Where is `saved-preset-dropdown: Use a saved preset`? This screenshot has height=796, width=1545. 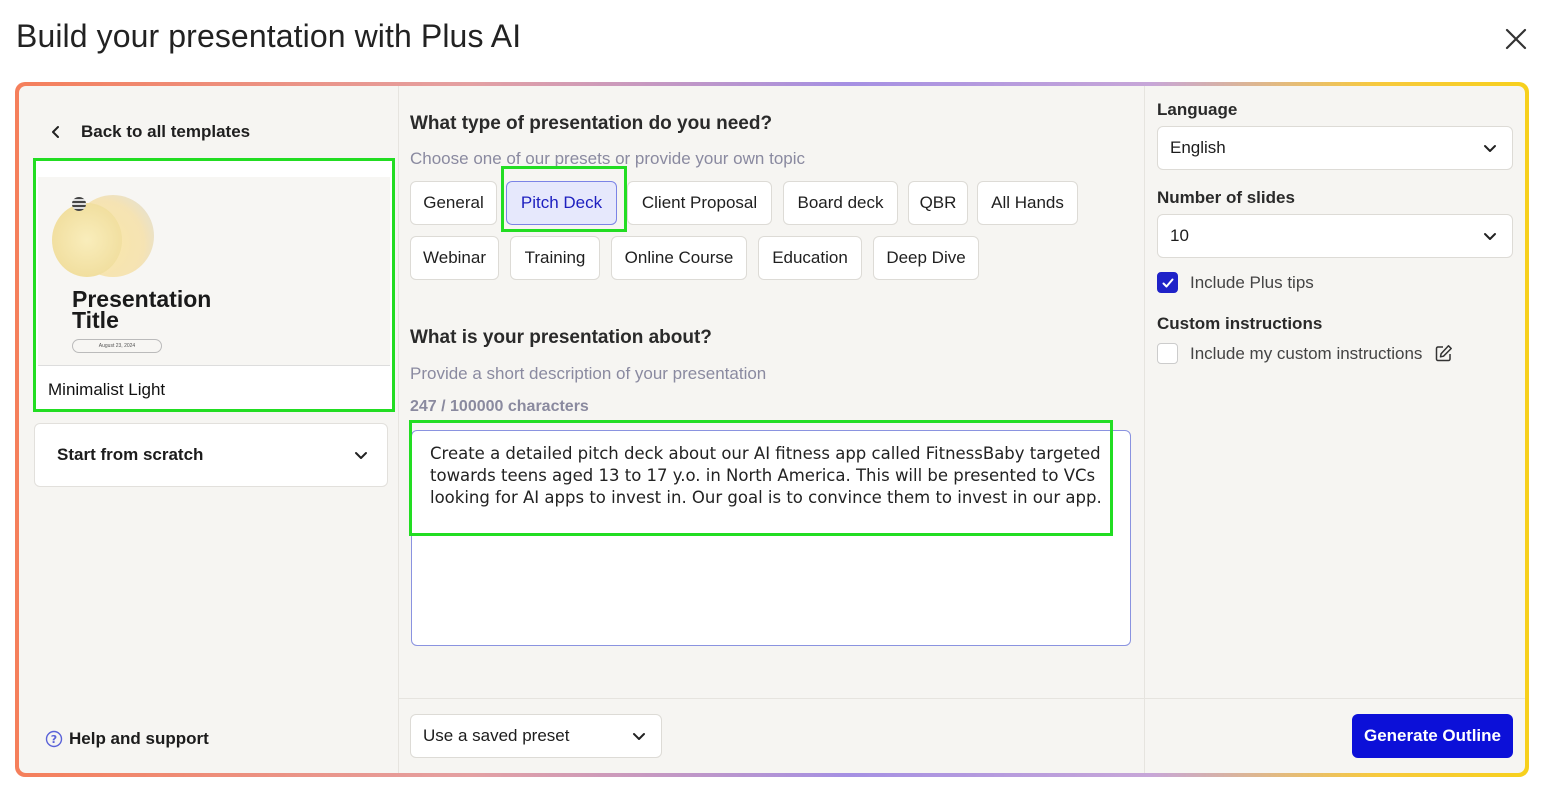
saved-preset-dropdown: Use a saved preset is located at coordinates (536, 736).